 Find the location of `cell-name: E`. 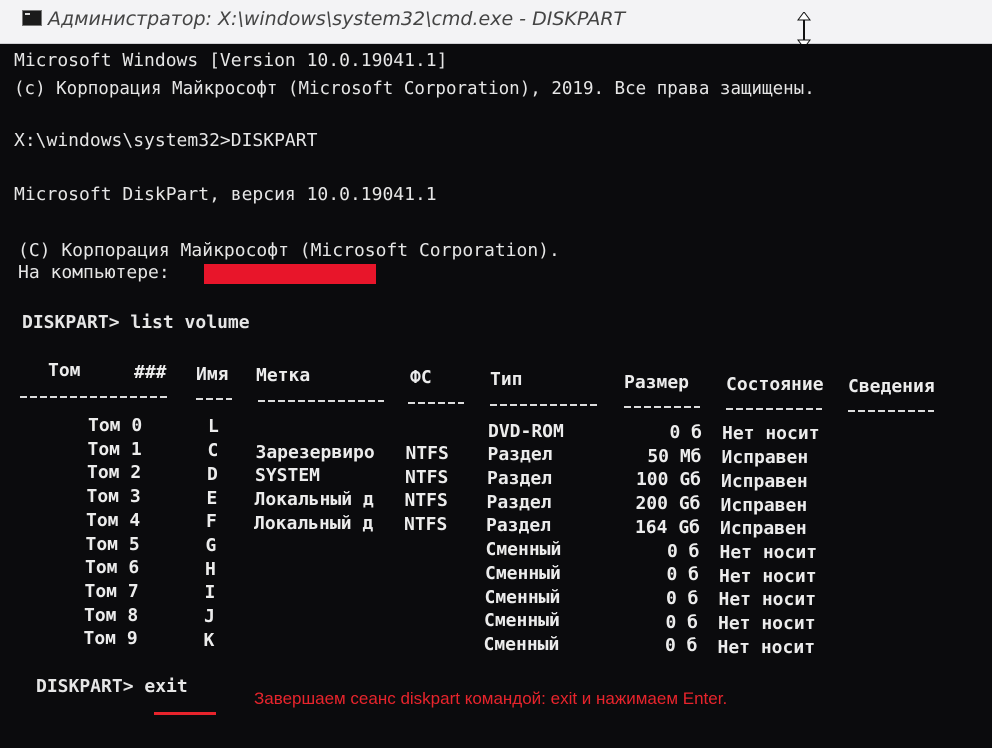

cell-name: E is located at coordinates (212, 498).